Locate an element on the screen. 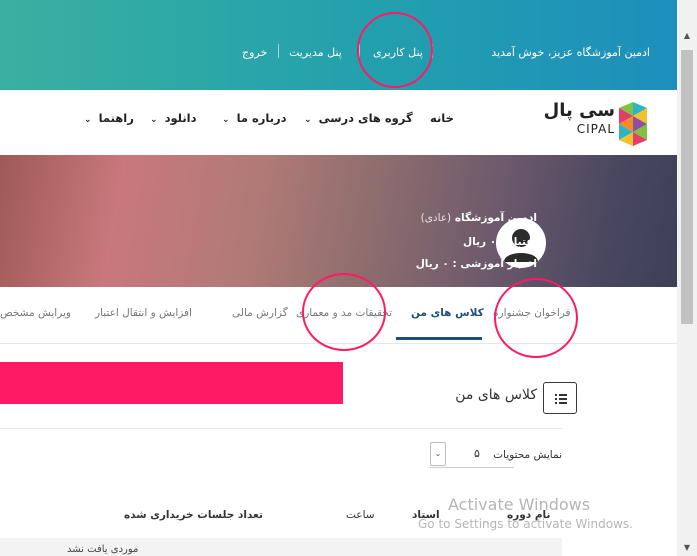 This screenshot has width=697, height=556. nav-download: ⌄ دانلود is located at coordinates (173, 118).